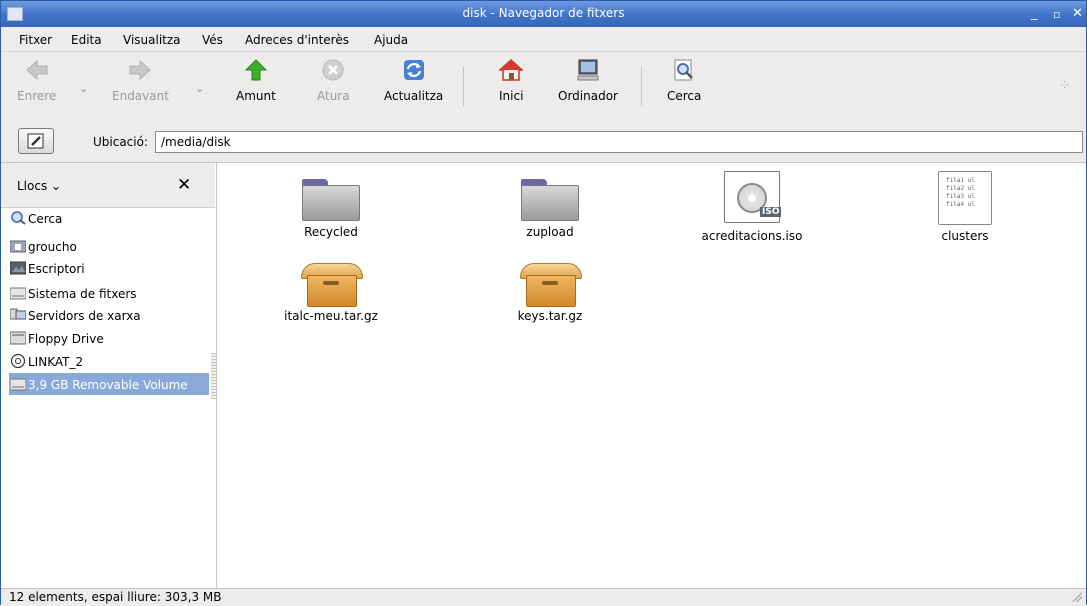 The image size is (1087, 606). What do you see at coordinates (752, 198) in the screenshot?
I see `disc-image-icon: ISO` at bounding box center [752, 198].